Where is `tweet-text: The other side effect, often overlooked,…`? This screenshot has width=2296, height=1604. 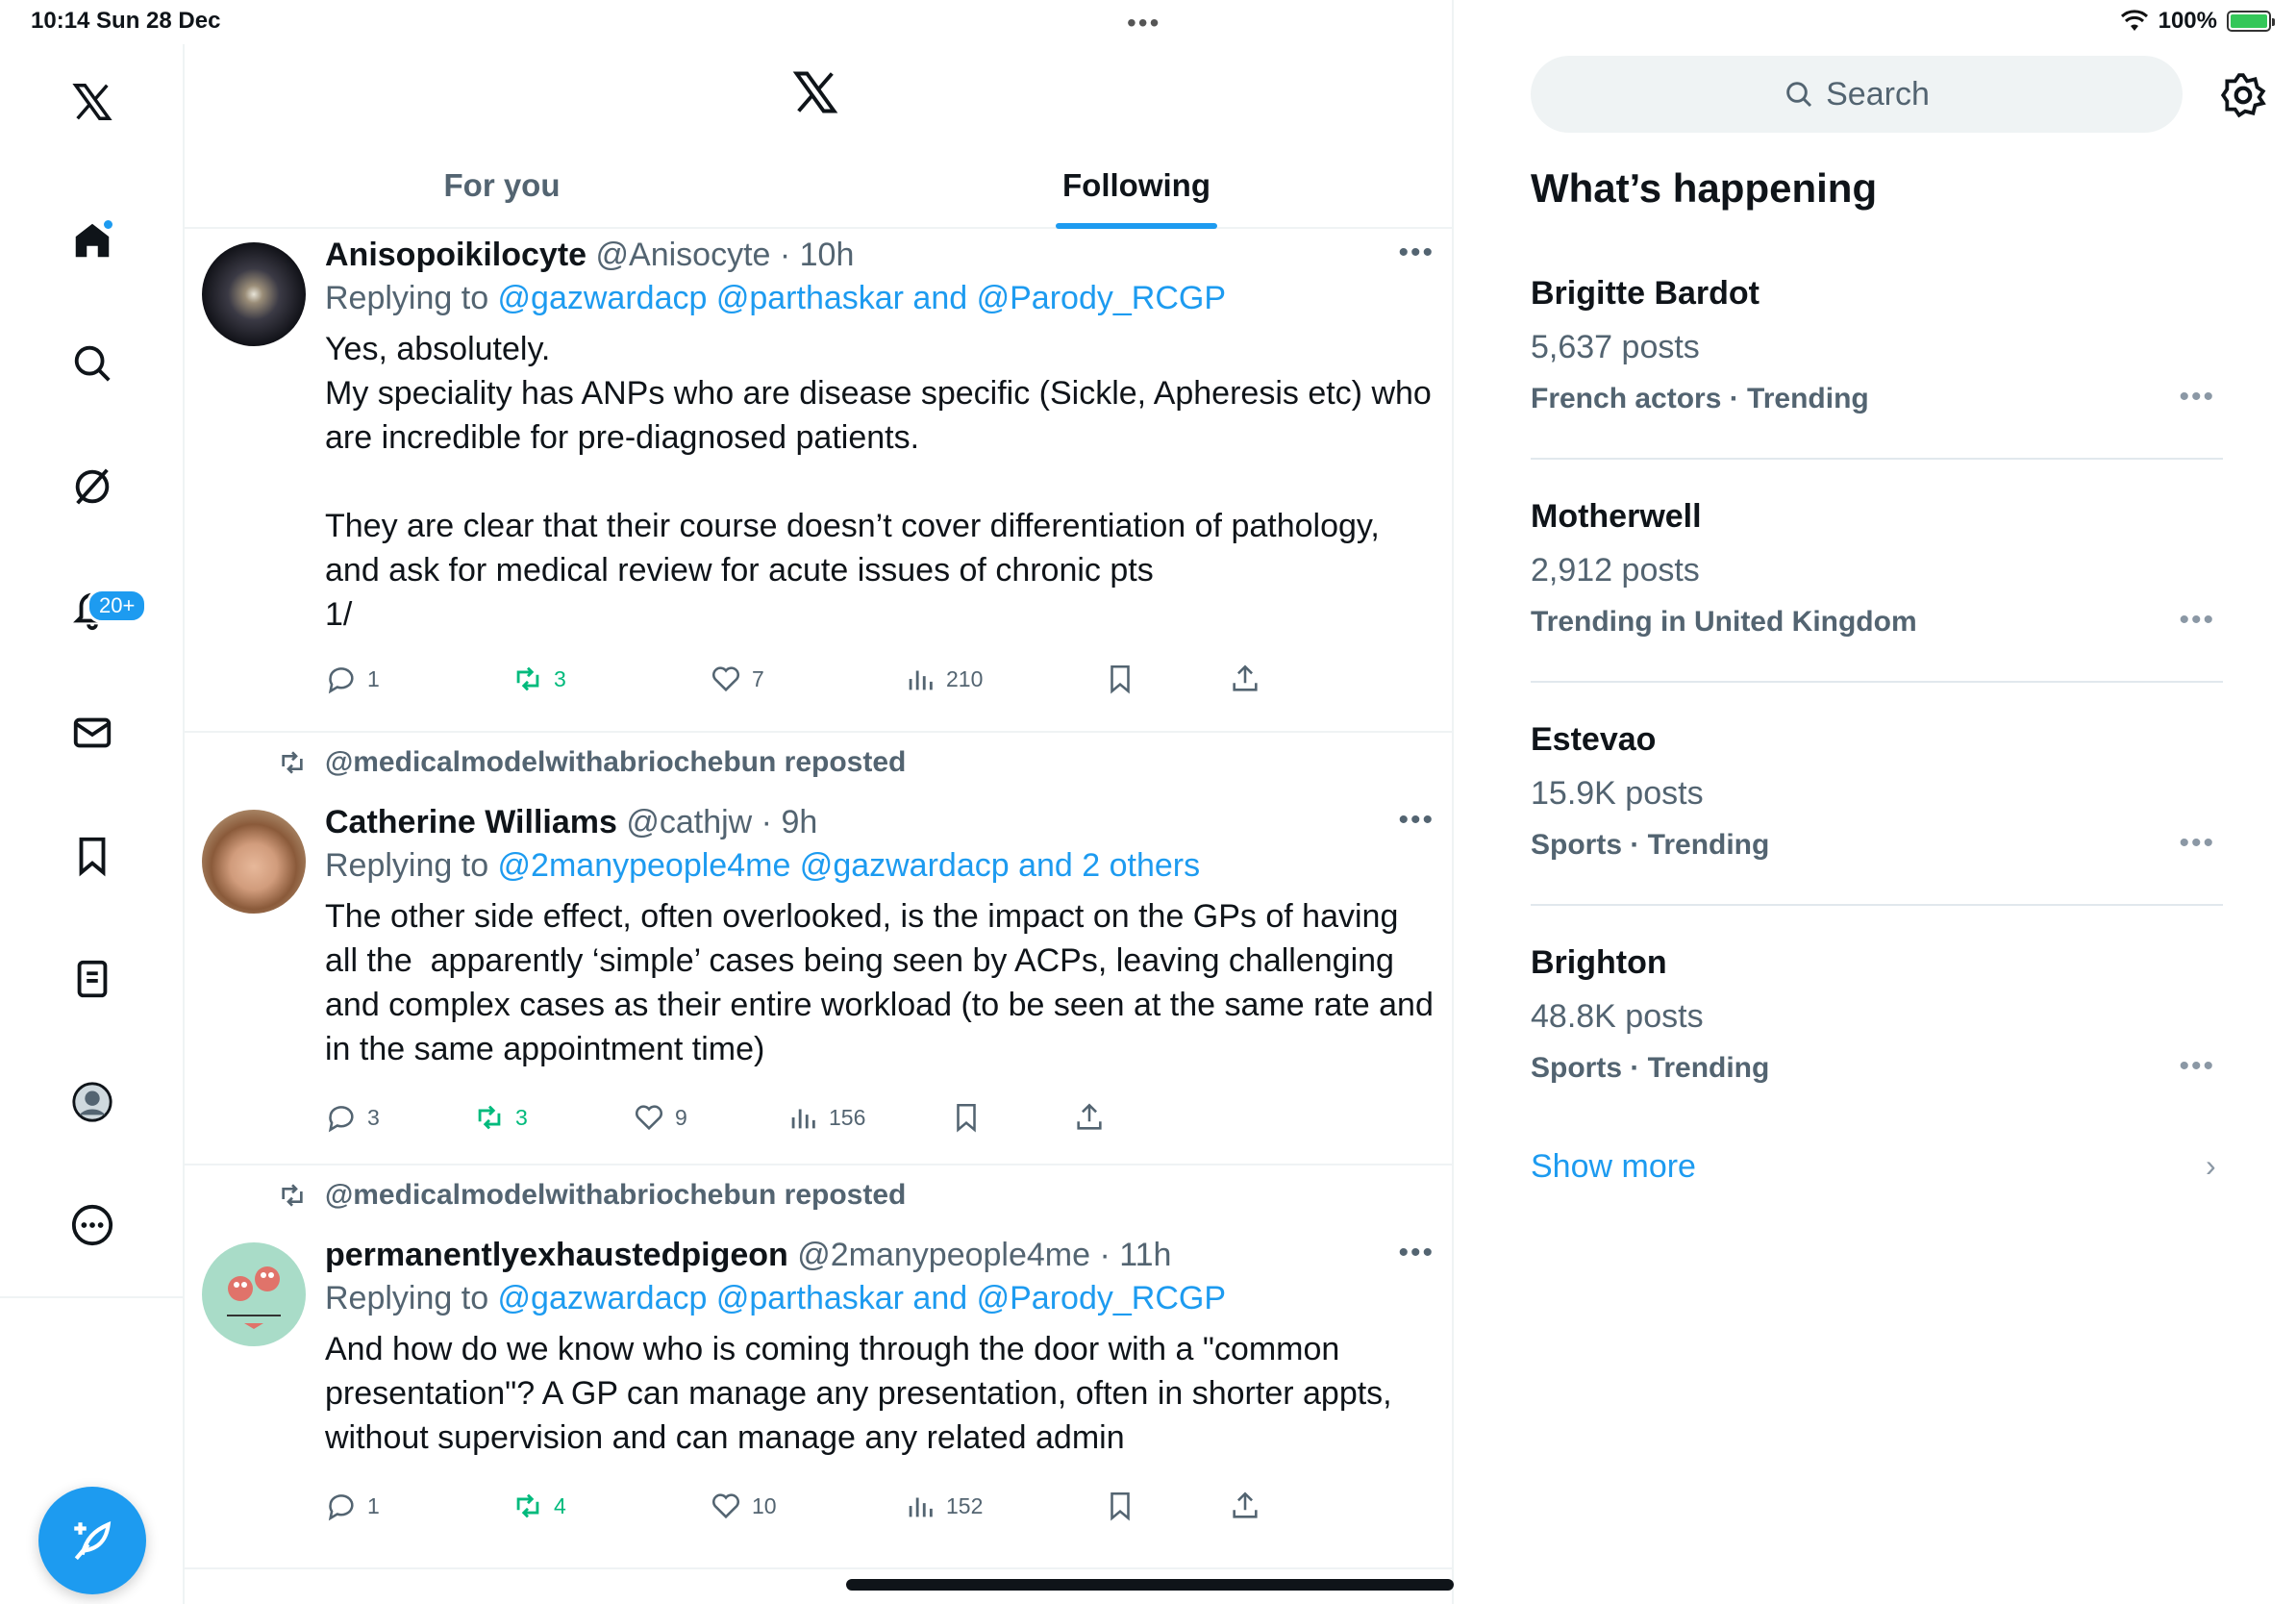 tweet-text: The other side effect, often overlooked,… is located at coordinates (879, 982).